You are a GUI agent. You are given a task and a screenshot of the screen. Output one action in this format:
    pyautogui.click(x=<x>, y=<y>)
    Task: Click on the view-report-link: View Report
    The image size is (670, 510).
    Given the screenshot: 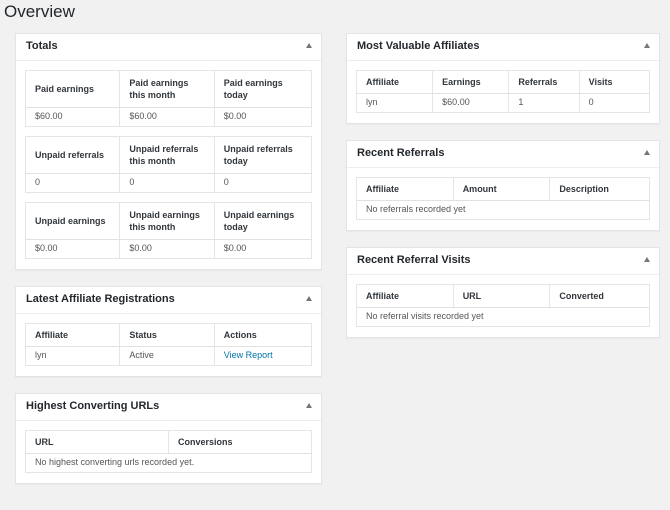 What is the action you would take?
    pyautogui.click(x=248, y=355)
    